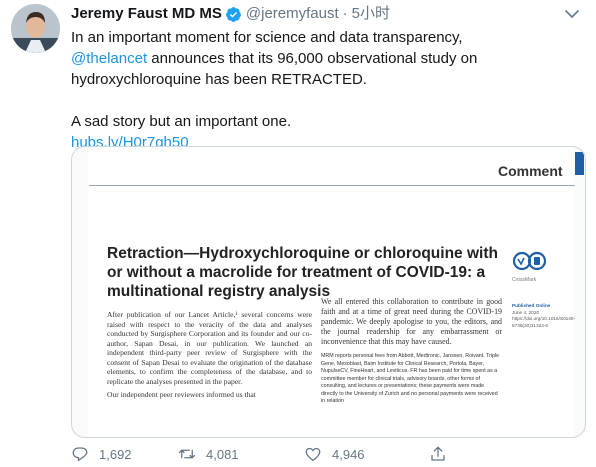  What do you see at coordinates (181, 121) in the screenshot?
I see `tweet-text-line: A sad story but an important one.` at bounding box center [181, 121].